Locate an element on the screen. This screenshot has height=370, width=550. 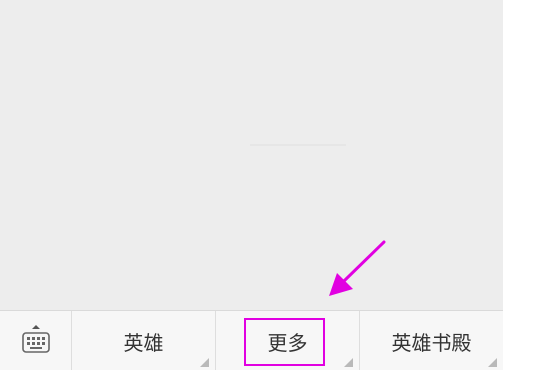
menu-item-label: 更多 is located at coordinates (287, 342).